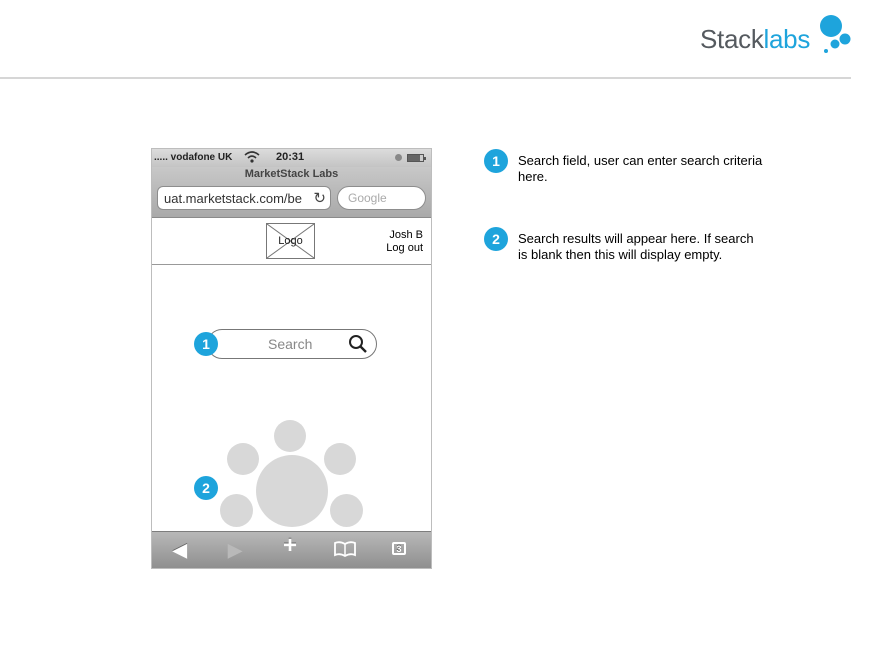 The image size is (877, 657). Describe the element at coordinates (416, 158) in the screenshot. I see `battery-icon` at that location.